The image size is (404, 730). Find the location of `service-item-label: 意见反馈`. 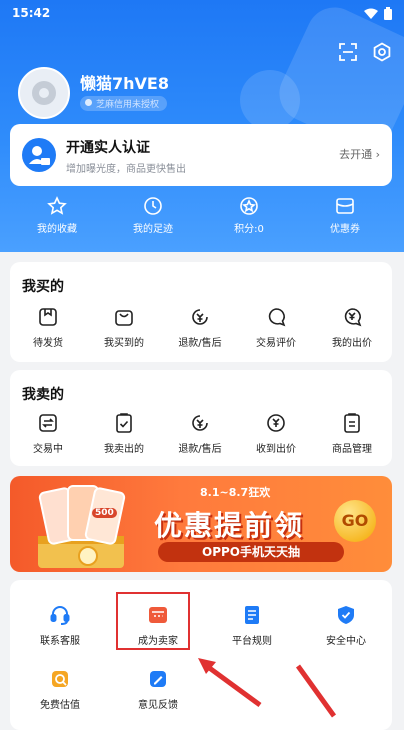

service-item-label: 意见反馈 is located at coordinates (158, 705).